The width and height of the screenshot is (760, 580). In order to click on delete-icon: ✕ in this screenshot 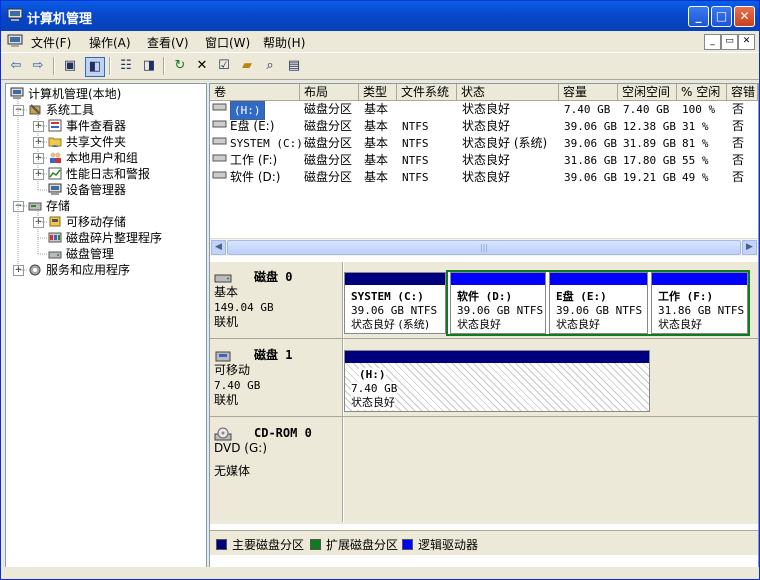, I will do `click(202, 66)`.